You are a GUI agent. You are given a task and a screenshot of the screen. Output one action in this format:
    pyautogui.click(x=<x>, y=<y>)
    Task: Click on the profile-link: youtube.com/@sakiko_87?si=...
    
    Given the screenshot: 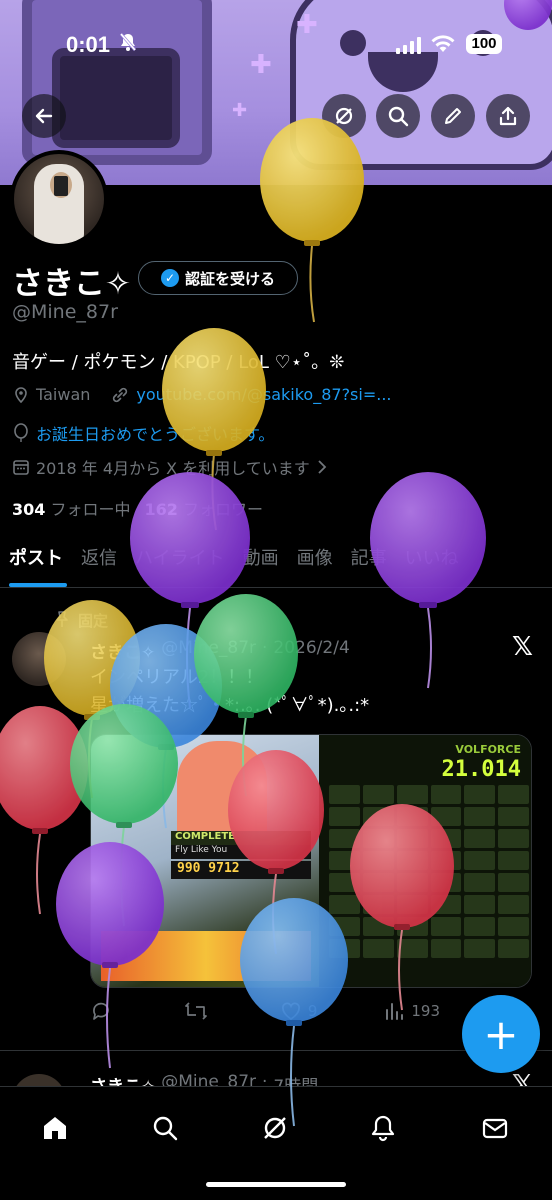 What is the action you would take?
    pyautogui.click(x=263, y=394)
    